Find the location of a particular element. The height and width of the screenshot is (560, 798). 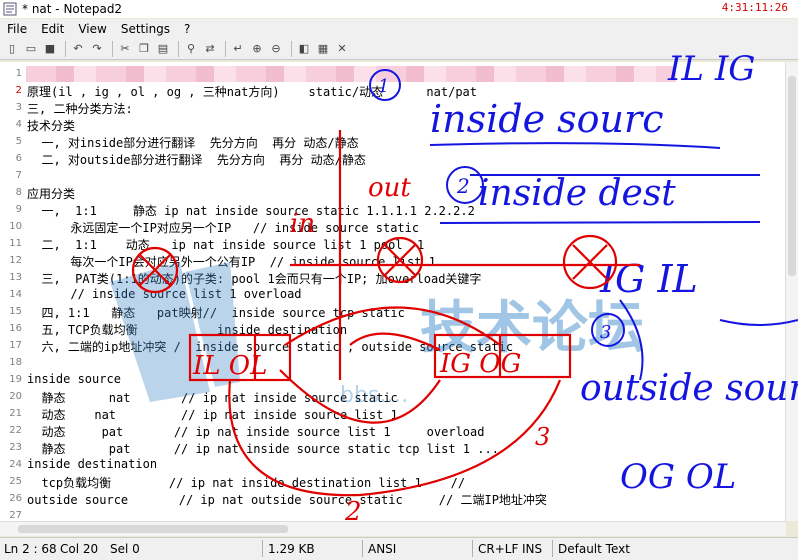

line-number: 25 is located at coordinates (15, 481).